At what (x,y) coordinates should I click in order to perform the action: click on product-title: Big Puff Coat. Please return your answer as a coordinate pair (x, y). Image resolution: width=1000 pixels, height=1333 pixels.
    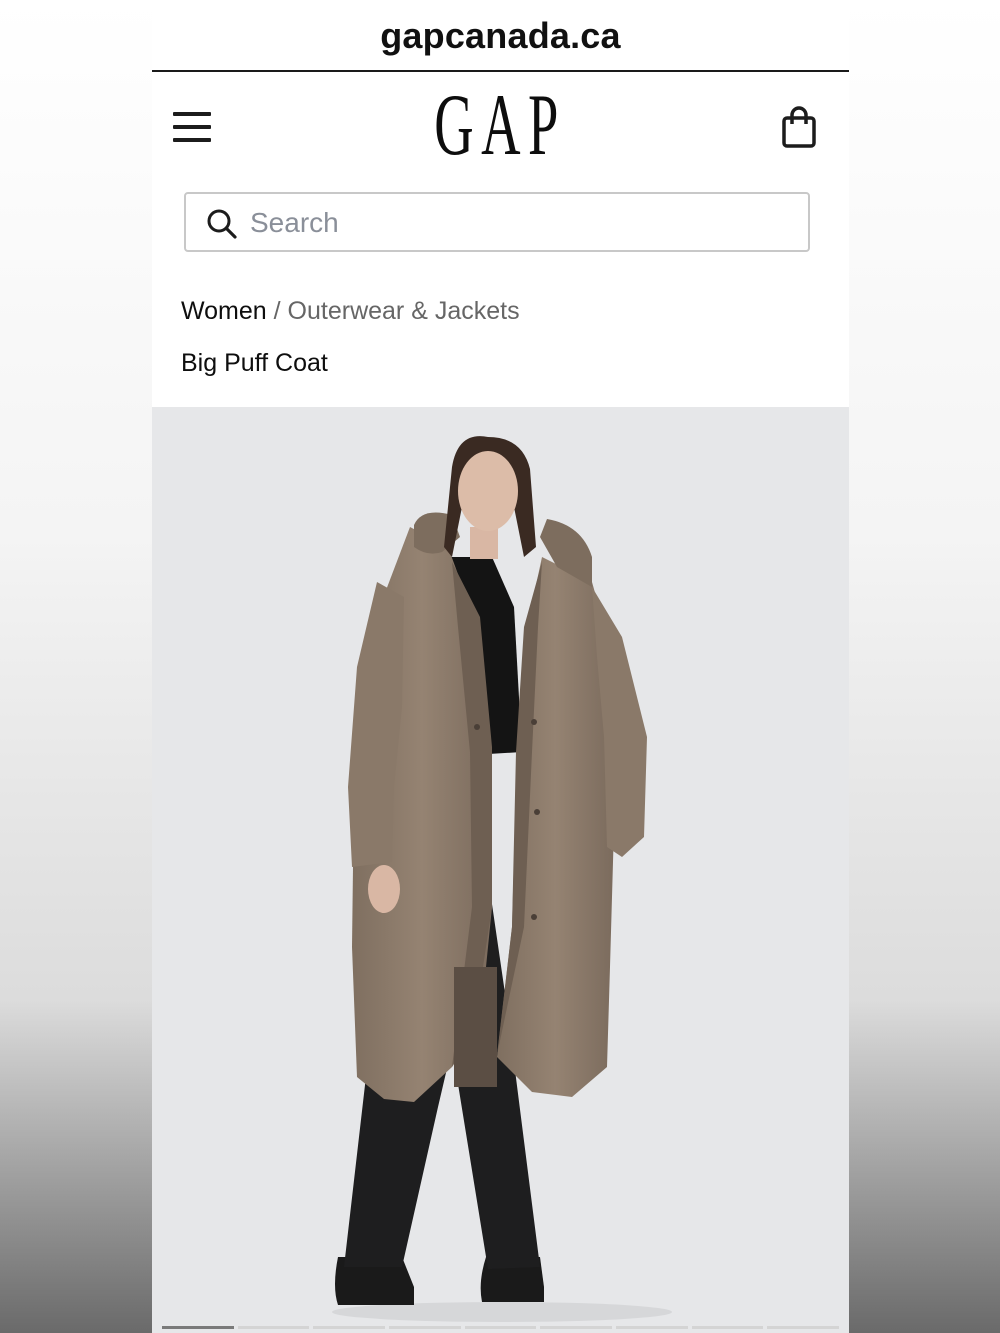
    Looking at the image, I should click on (254, 363).